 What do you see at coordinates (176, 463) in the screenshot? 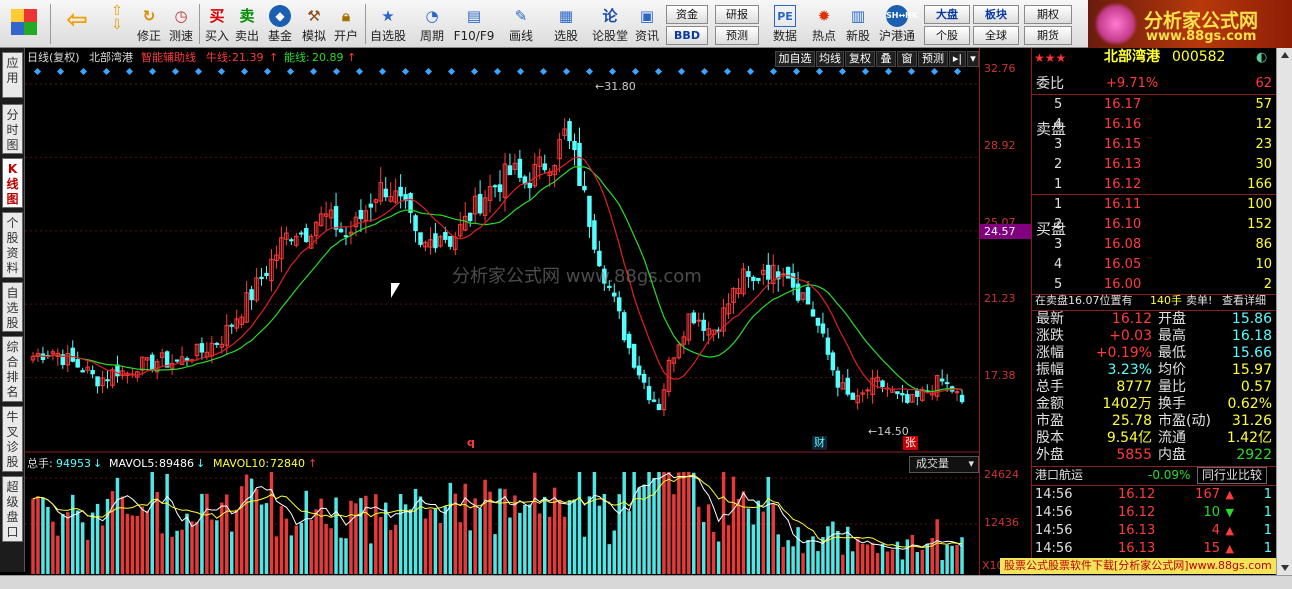
I see `mavol5-value: 89486` at bounding box center [176, 463].